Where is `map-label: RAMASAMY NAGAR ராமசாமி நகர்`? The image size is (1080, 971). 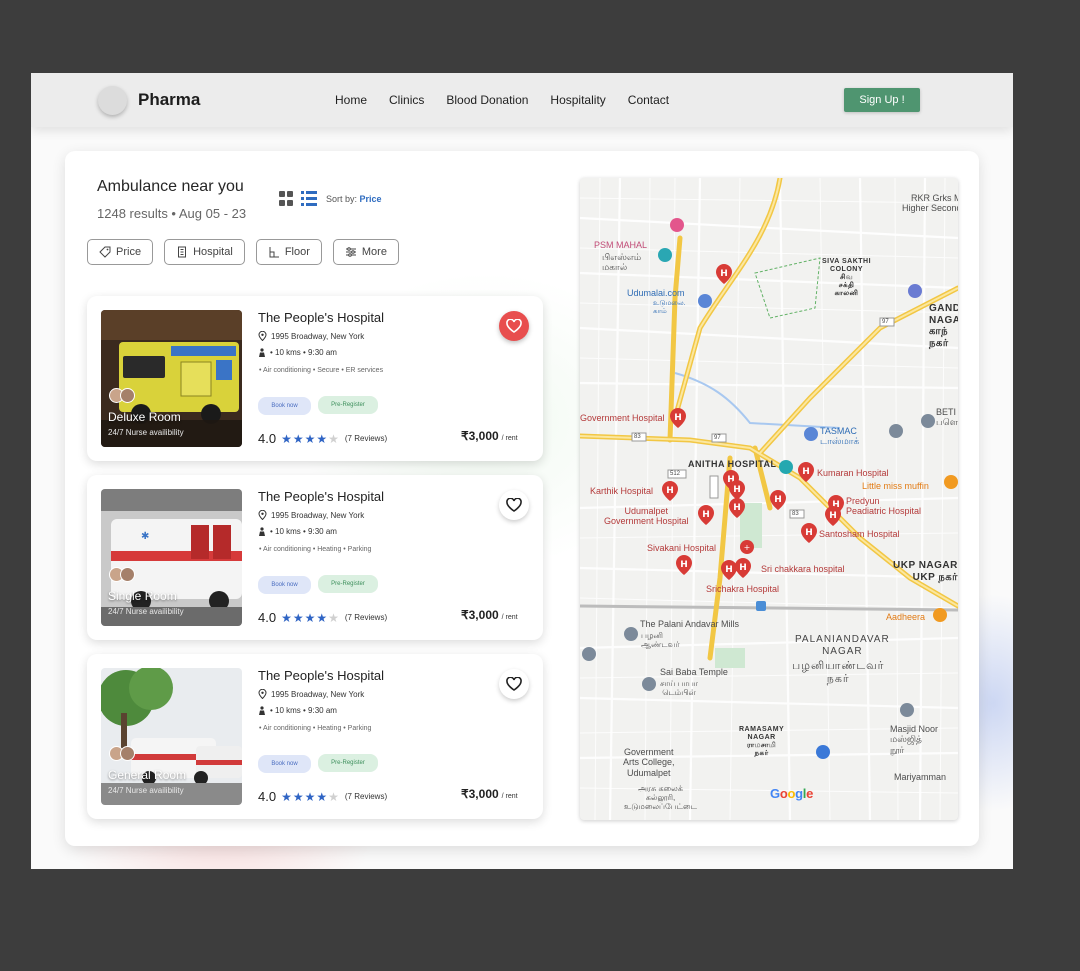
map-label: RAMASAMY NAGAR ராமசாமி நகர் is located at coordinates (762, 742).